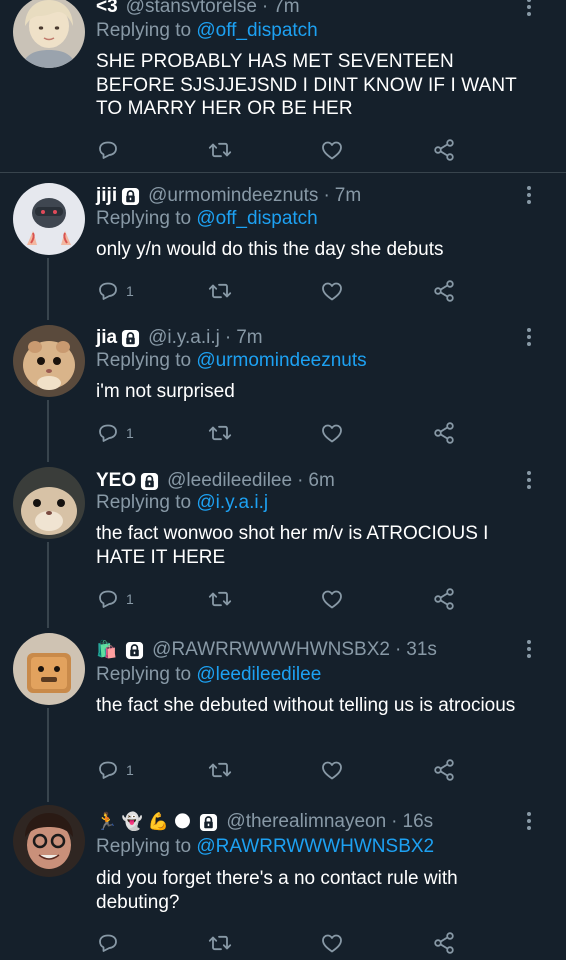  Describe the element at coordinates (232, 502) in the screenshot. I see `replying-to-link: @i.y.a.i.j` at that location.